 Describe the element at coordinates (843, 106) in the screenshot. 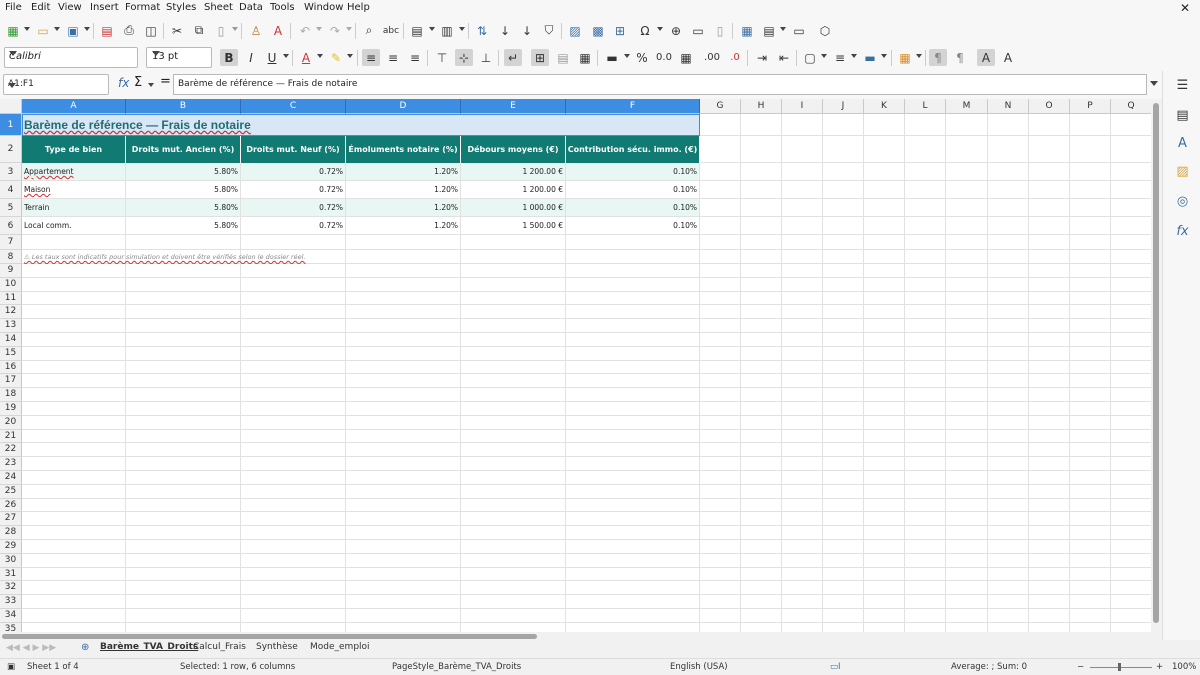

I see `column-header: J` at that location.